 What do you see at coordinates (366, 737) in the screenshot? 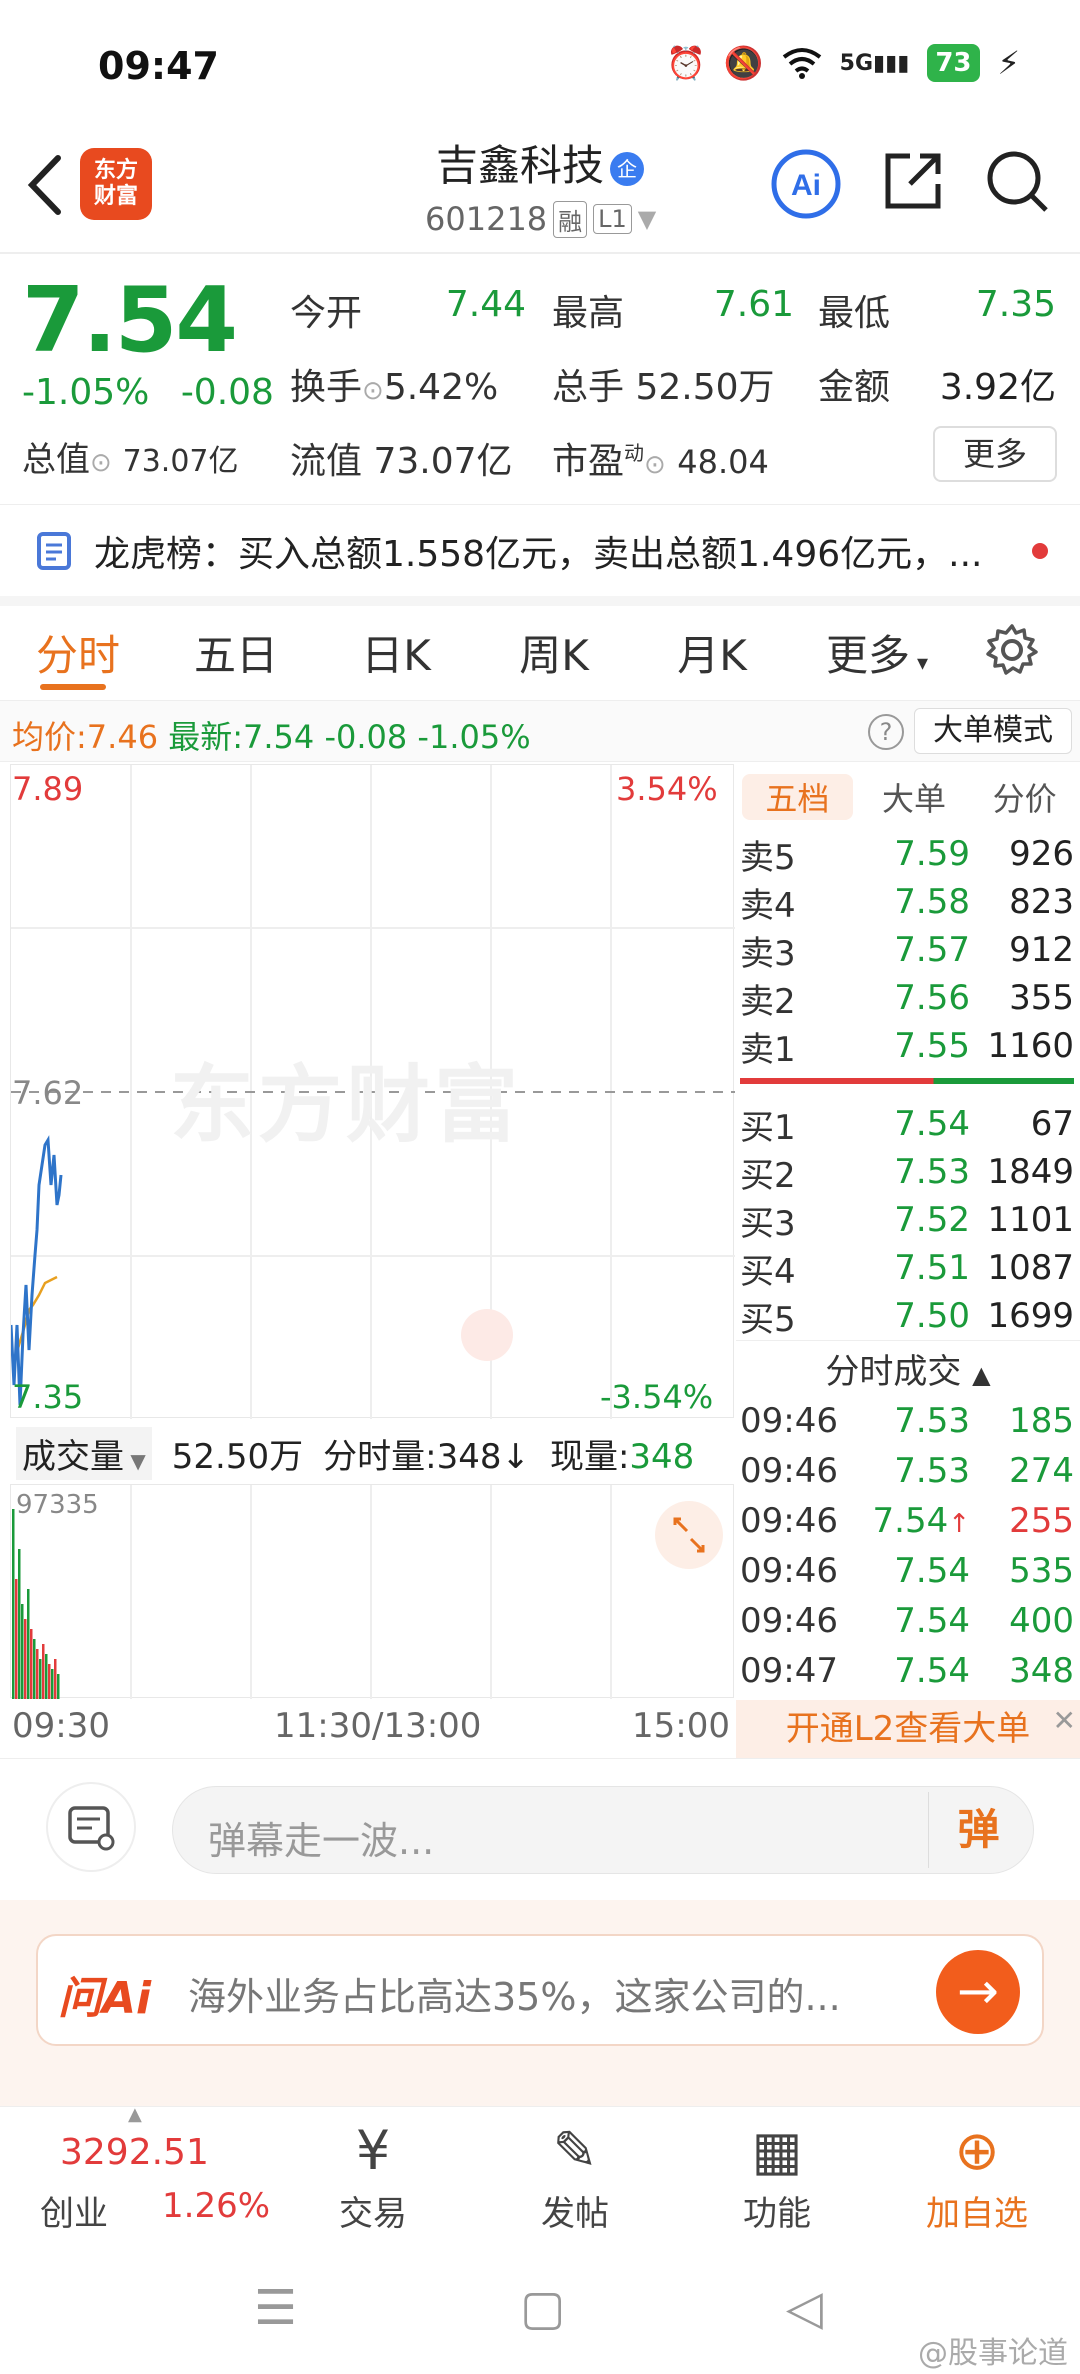
I see `latest-change: -0.08` at bounding box center [366, 737].